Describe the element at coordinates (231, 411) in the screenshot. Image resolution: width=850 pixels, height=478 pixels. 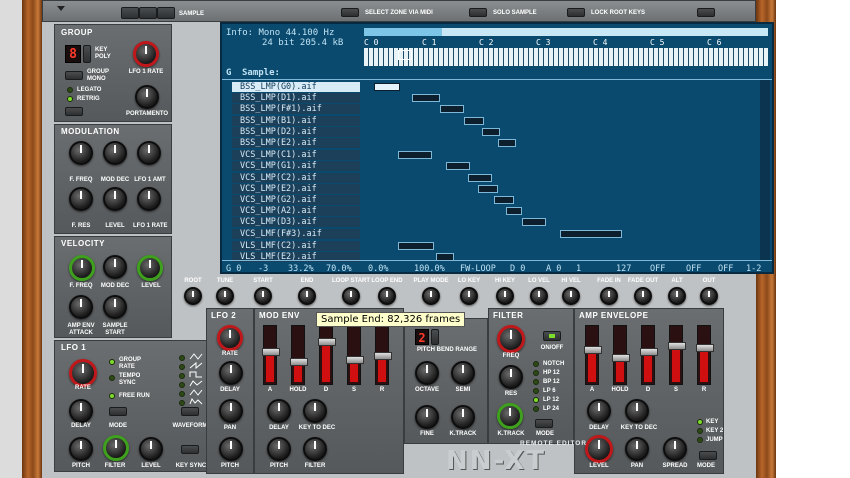
I see `lfo2-pan-knob` at that location.